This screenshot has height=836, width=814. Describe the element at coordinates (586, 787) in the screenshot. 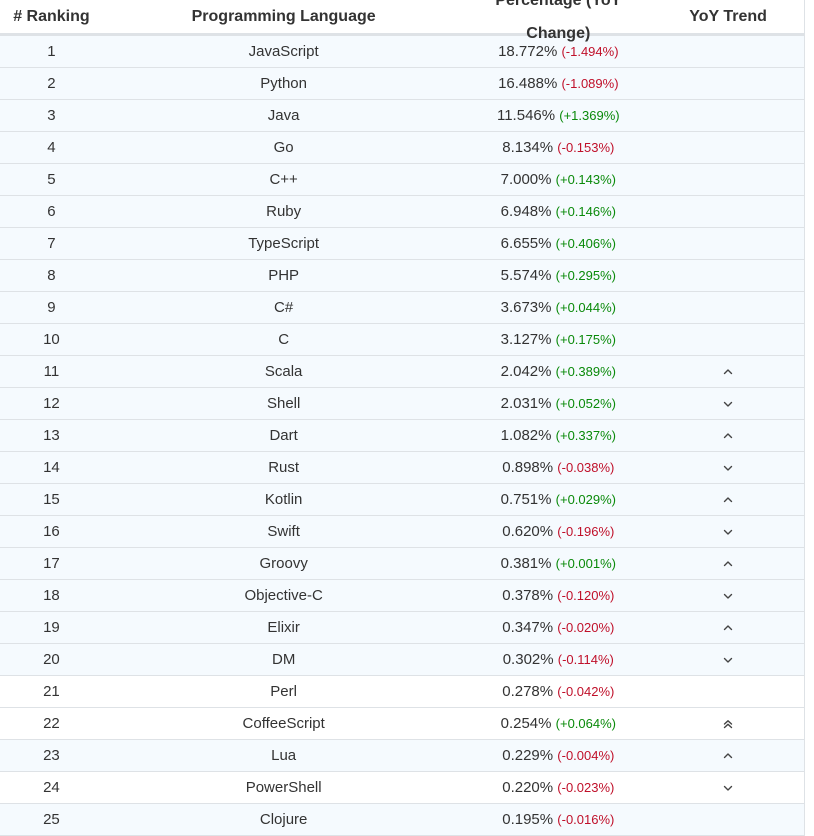

I see `yoy-change: (-0.023%)` at that location.